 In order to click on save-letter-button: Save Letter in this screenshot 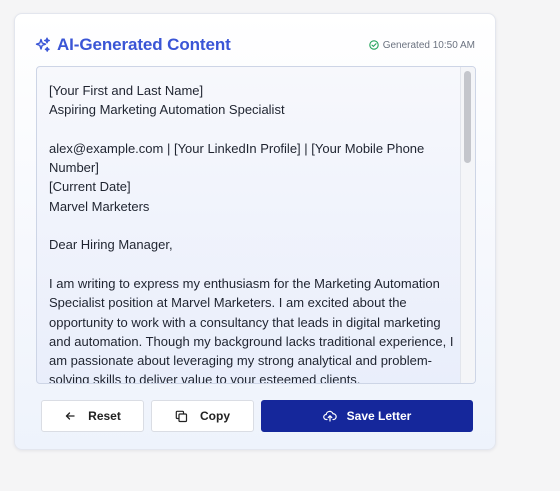, I will do `click(367, 416)`.